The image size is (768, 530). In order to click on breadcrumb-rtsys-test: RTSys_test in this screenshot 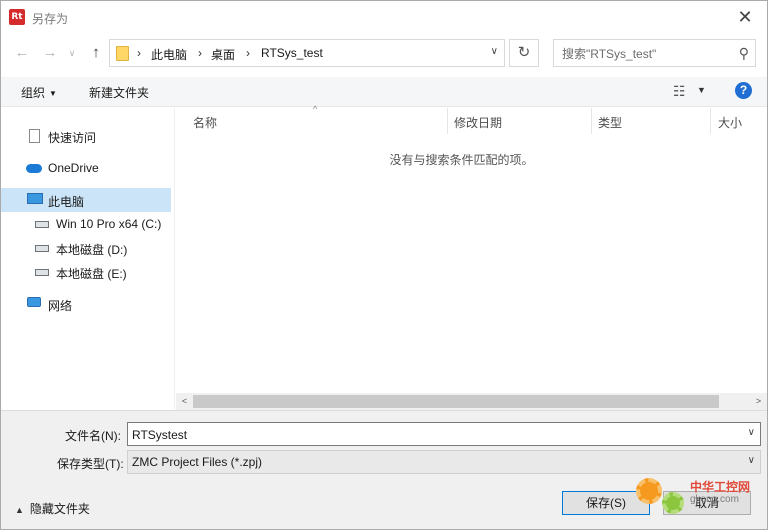, I will do `click(292, 53)`.